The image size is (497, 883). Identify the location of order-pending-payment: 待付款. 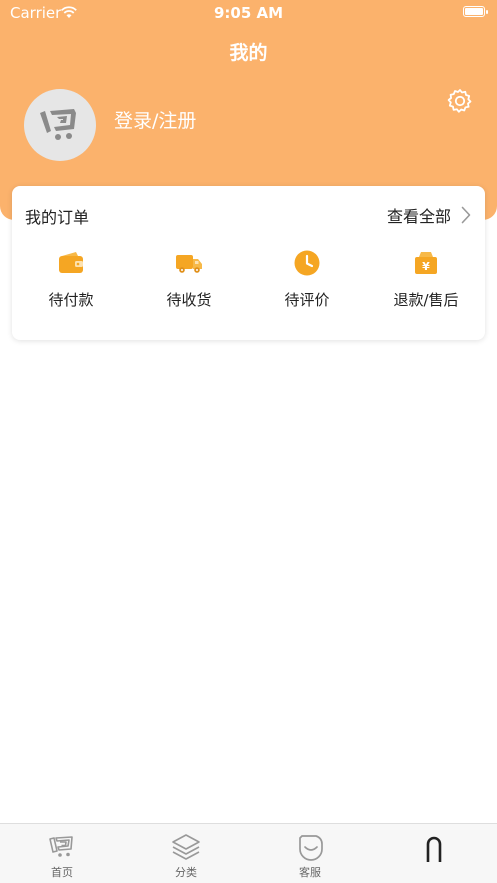
(71, 283).